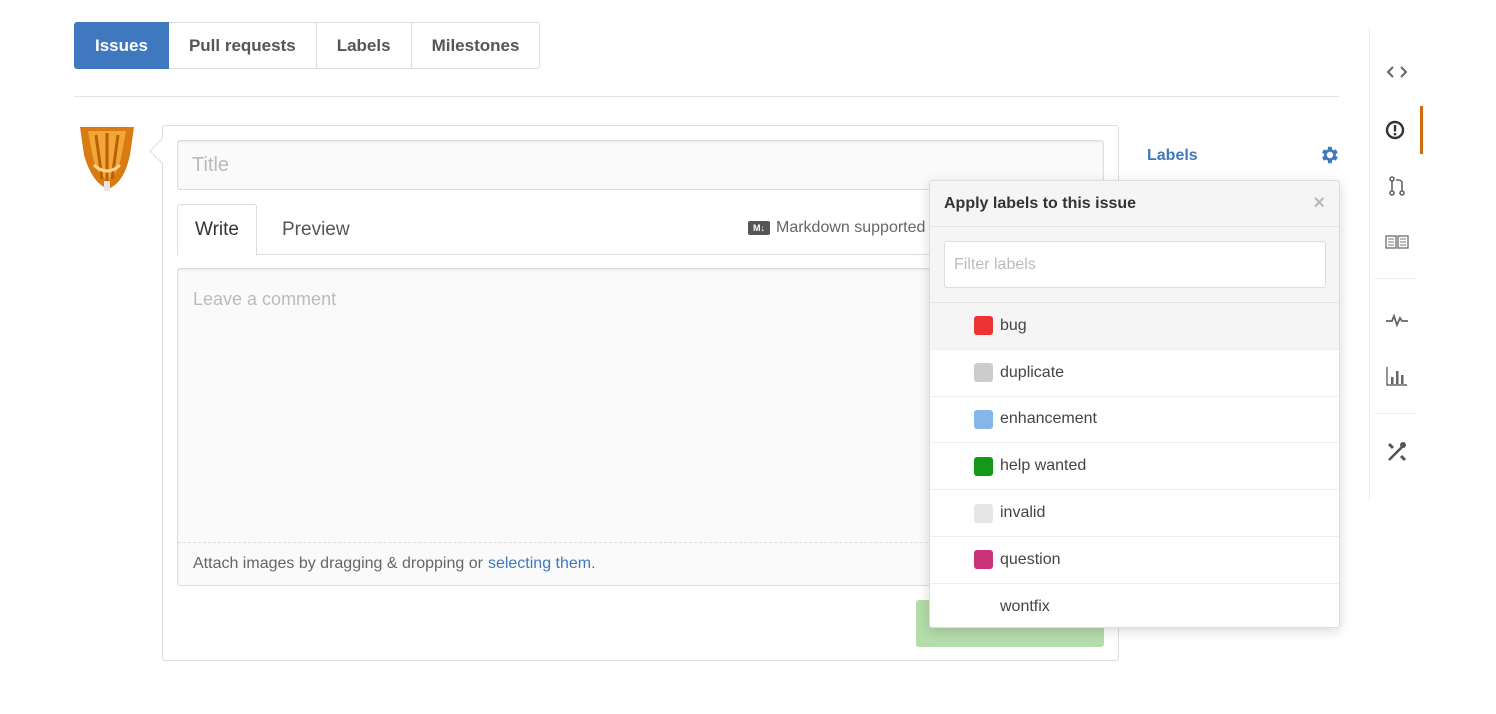  What do you see at coordinates (1023, 513) in the screenshot?
I see `label-name: invalid` at bounding box center [1023, 513].